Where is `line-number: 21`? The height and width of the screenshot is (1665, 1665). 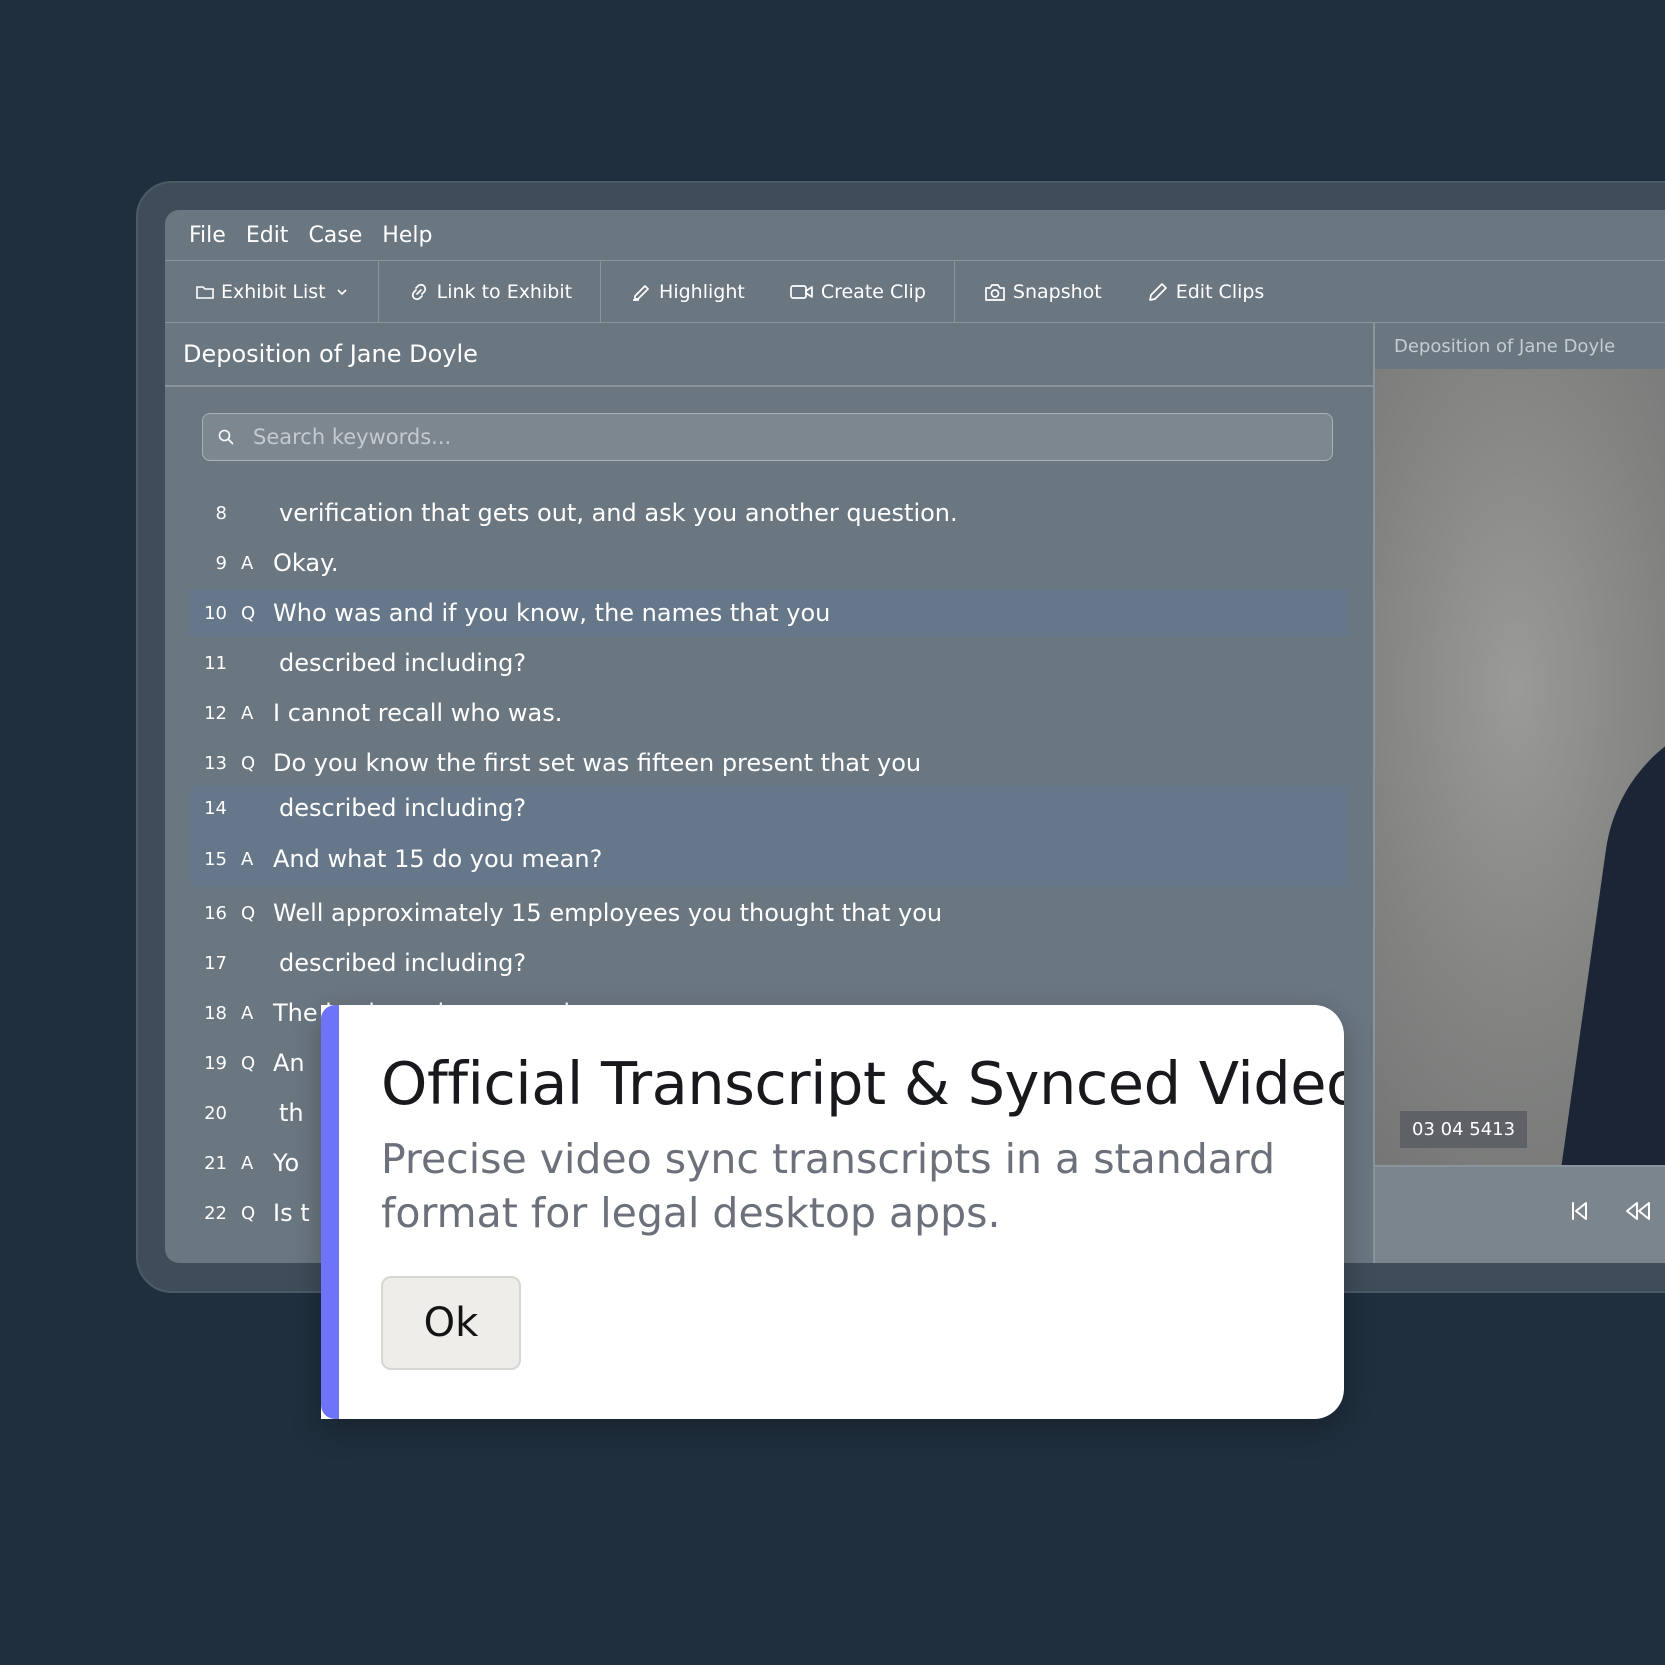 line-number: 21 is located at coordinates (215, 1163).